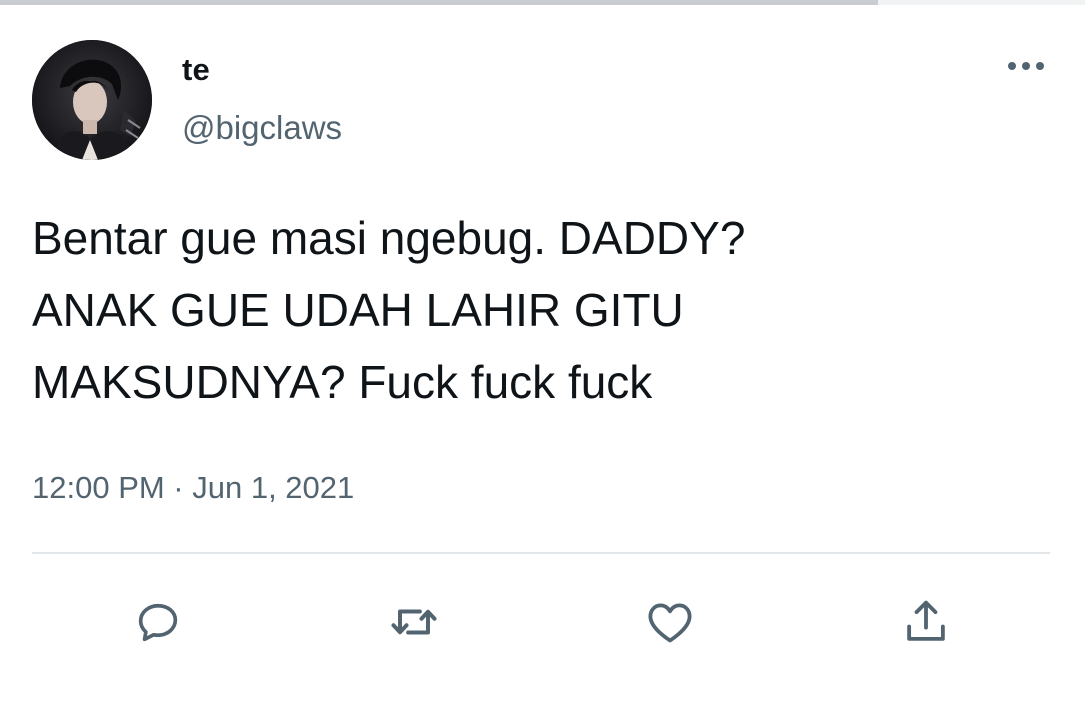  What do you see at coordinates (193, 488) in the screenshot?
I see `tweet-timestamp: 12:00 PM · Jun 1, 2021` at bounding box center [193, 488].